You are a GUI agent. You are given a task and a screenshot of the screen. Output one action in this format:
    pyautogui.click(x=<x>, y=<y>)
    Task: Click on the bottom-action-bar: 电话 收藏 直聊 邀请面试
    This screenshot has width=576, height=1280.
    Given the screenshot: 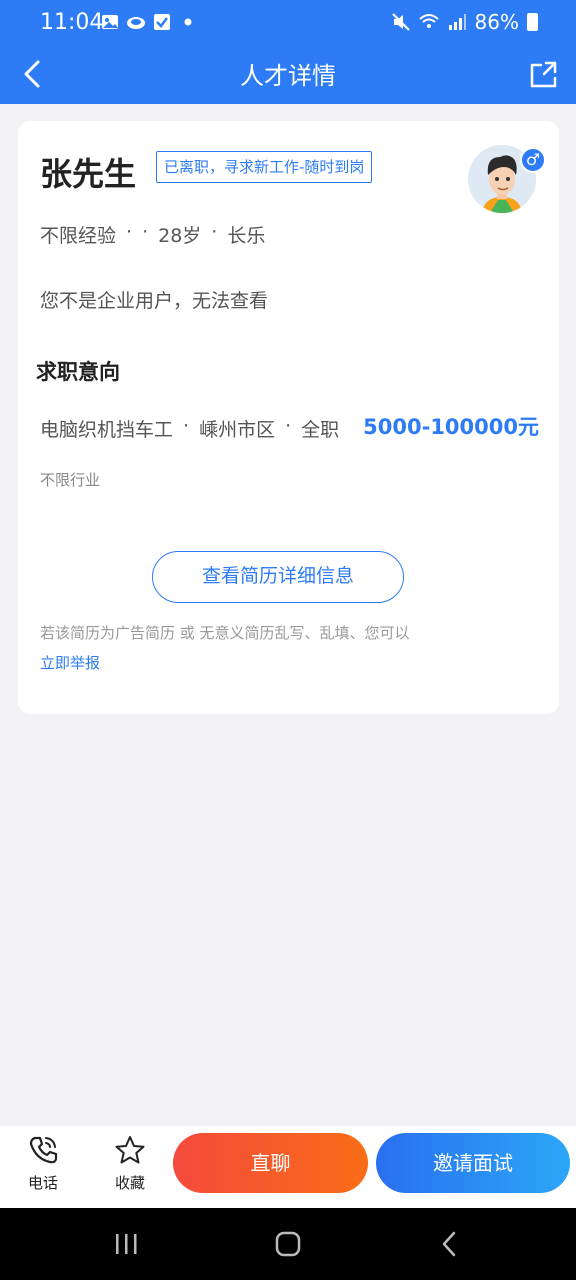 What is the action you would take?
    pyautogui.click(x=288, y=1167)
    